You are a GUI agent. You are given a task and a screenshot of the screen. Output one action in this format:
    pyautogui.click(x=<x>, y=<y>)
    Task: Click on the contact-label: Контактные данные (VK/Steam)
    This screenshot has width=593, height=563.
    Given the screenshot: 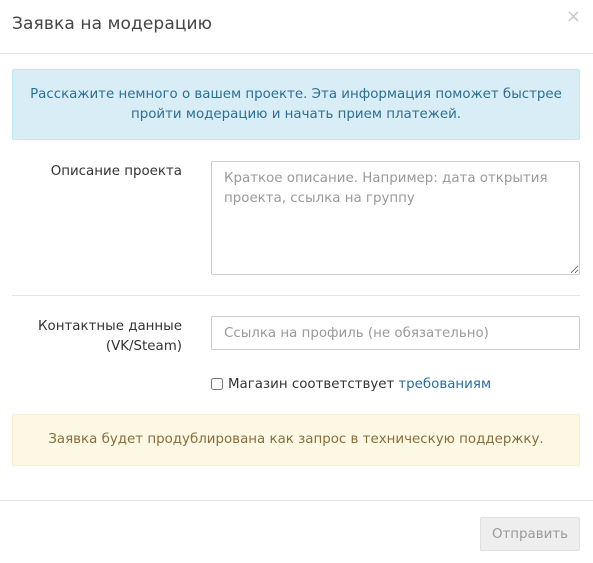 What is the action you would take?
    pyautogui.click(x=97, y=337)
    